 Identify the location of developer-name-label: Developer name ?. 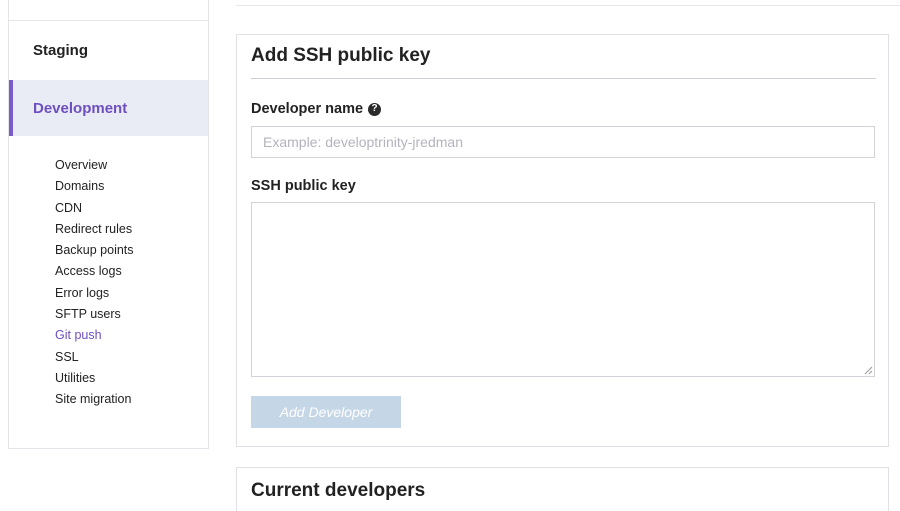
(316, 109).